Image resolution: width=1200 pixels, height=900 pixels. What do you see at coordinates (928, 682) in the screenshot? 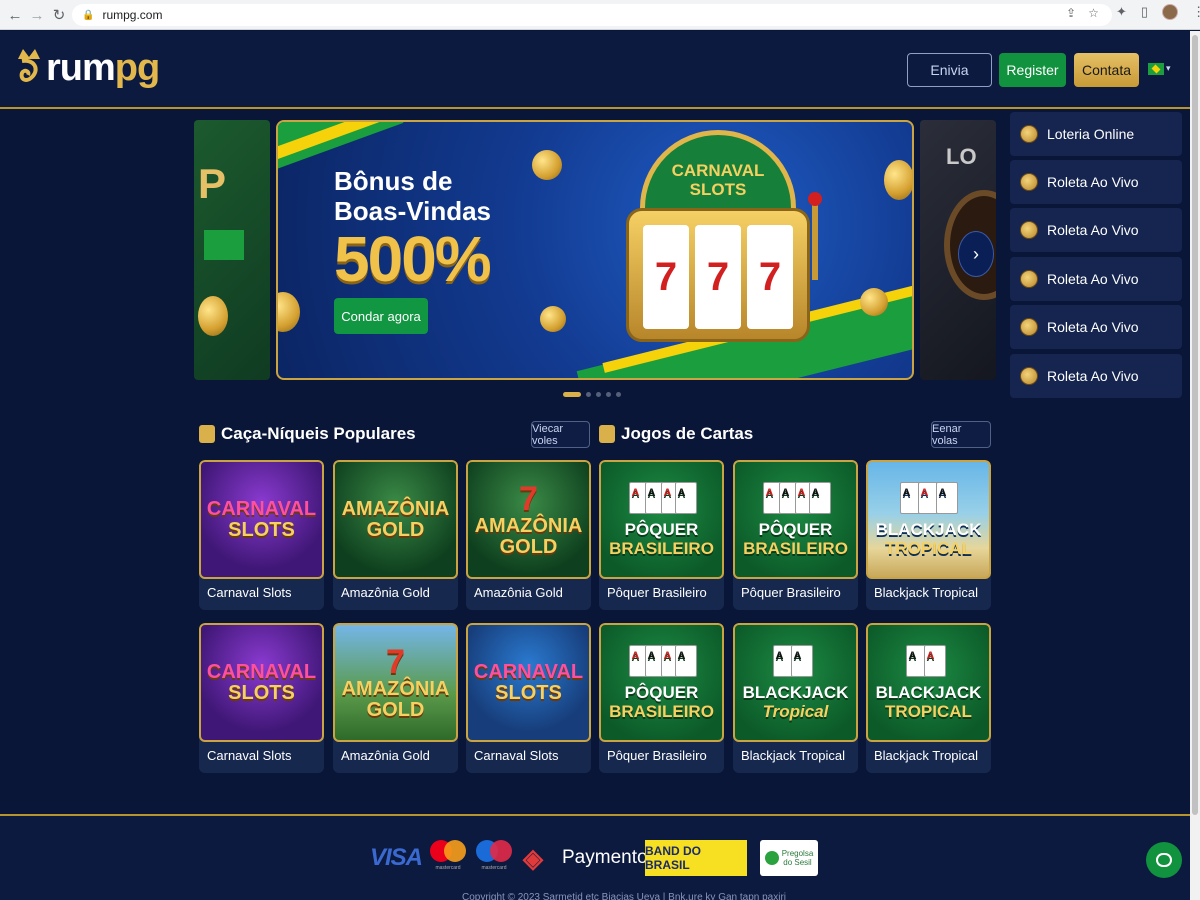
I see `game-thumbnail: AA BLACKJACK TROPICAL` at bounding box center [928, 682].